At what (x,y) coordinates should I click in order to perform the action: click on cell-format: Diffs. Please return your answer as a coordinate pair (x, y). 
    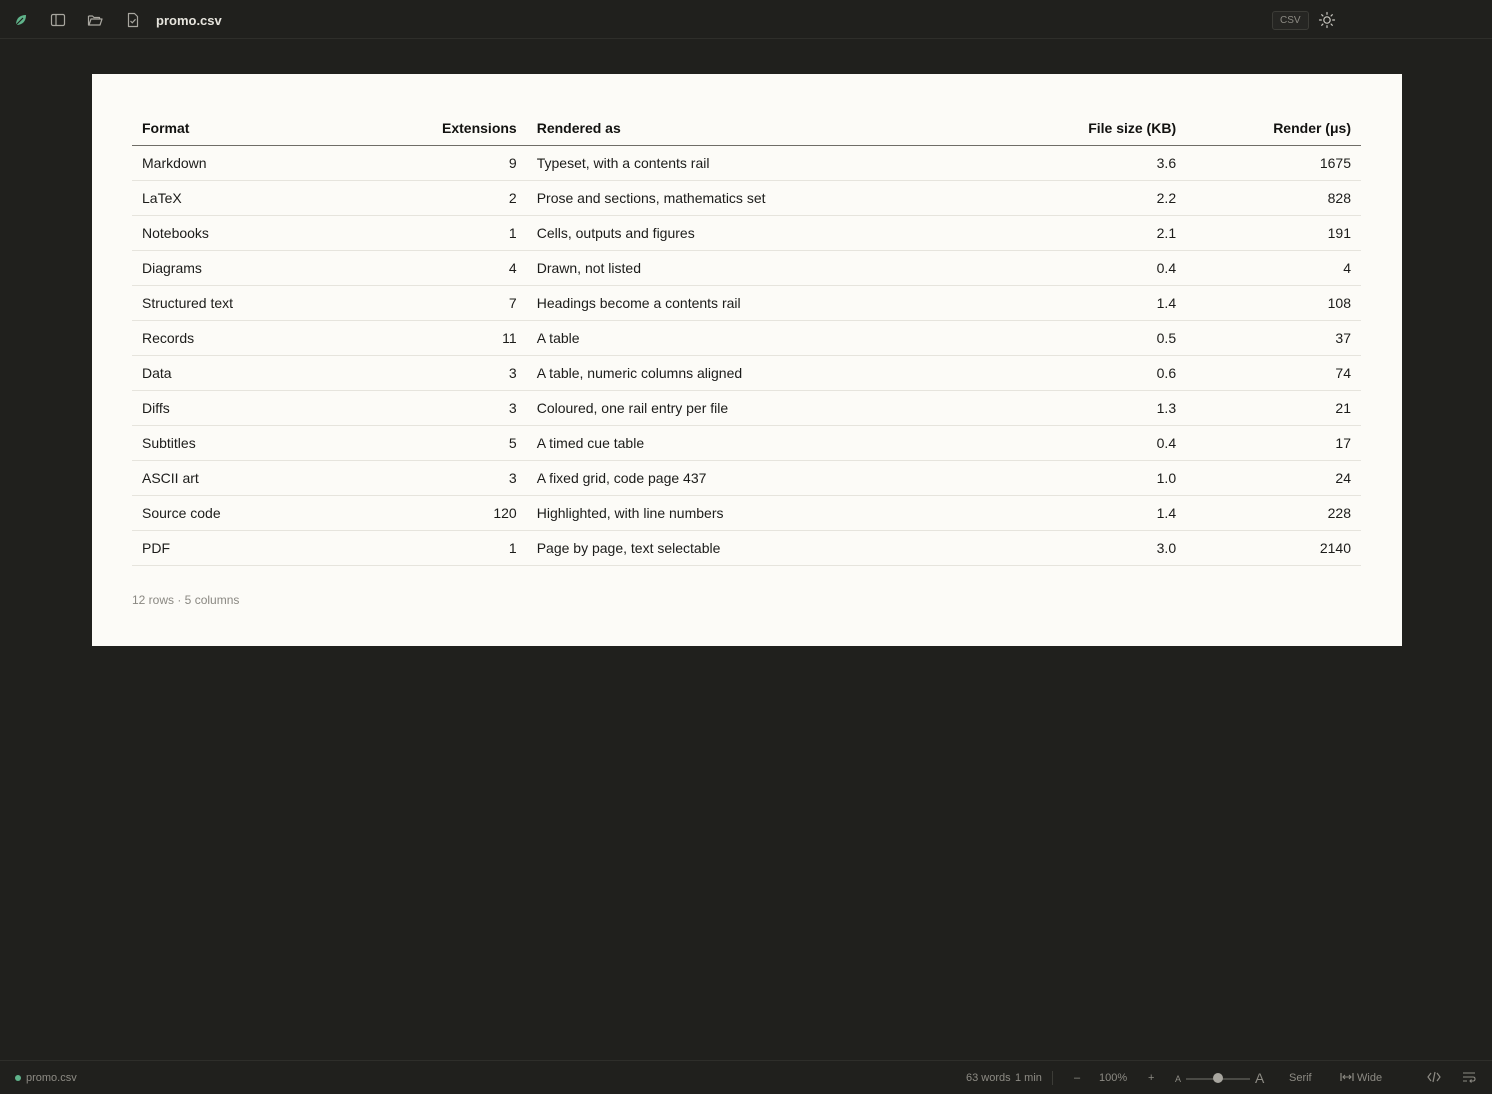
    Looking at the image, I should click on (253, 408).